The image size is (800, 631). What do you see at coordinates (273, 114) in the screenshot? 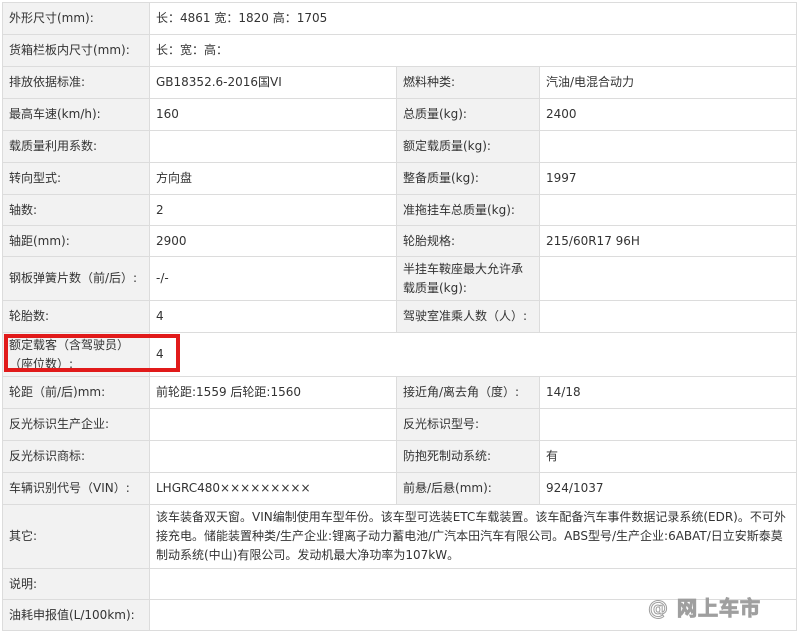
I see `spec-value: 160` at bounding box center [273, 114].